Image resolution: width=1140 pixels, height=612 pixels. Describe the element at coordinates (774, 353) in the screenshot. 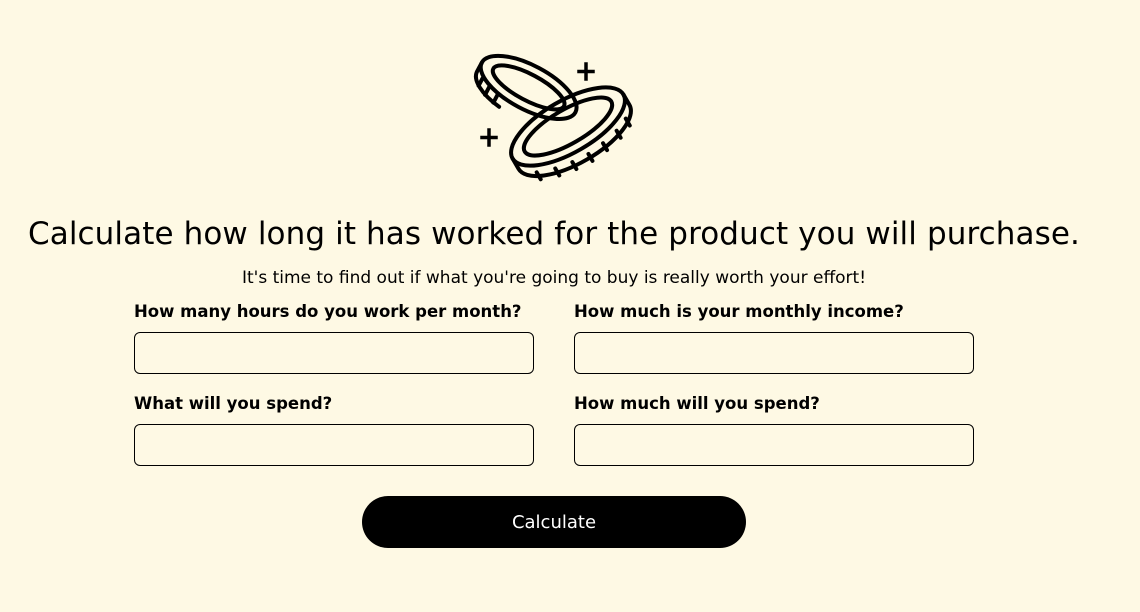

I see `income-input` at that location.